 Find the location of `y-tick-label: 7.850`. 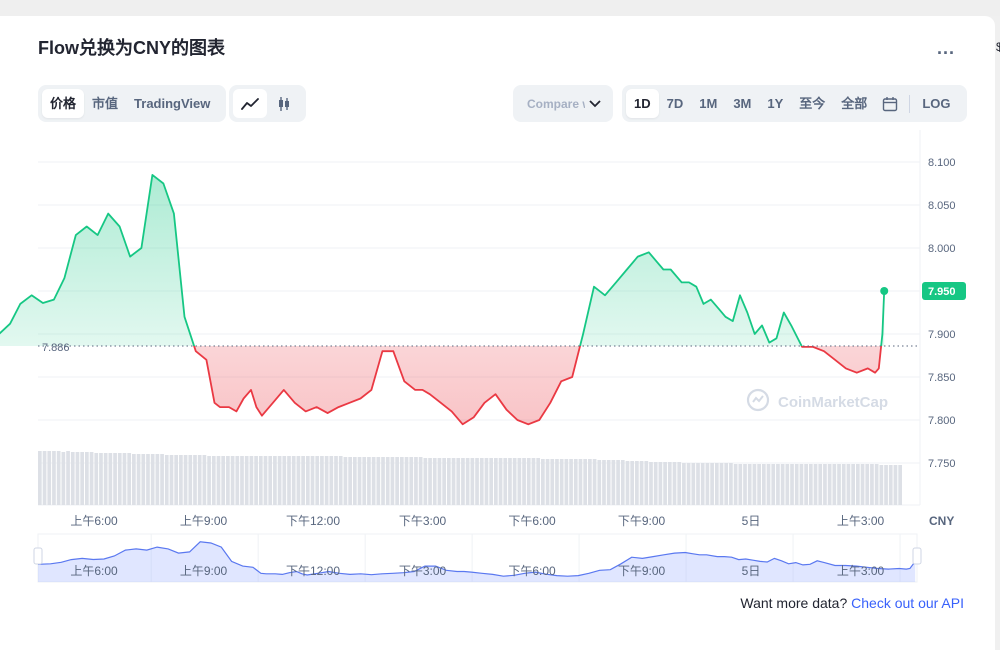

y-tick-label: 7.850 is located at coordinates (942, 378).